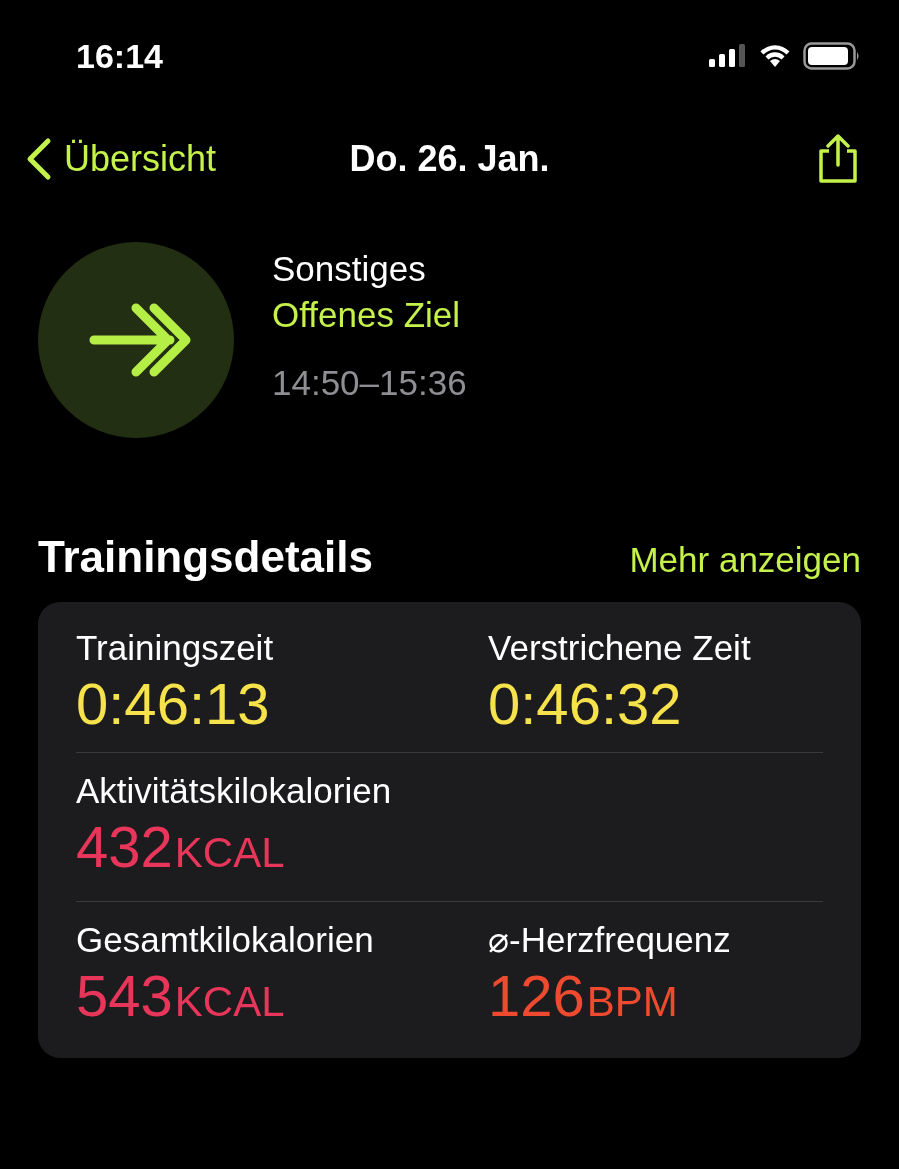 Image resolution: width=899 pixels, height=1169 pixels. Describe the element at coordinates (775, 56) in the screenshot. I see `wifi-icon` at that location.